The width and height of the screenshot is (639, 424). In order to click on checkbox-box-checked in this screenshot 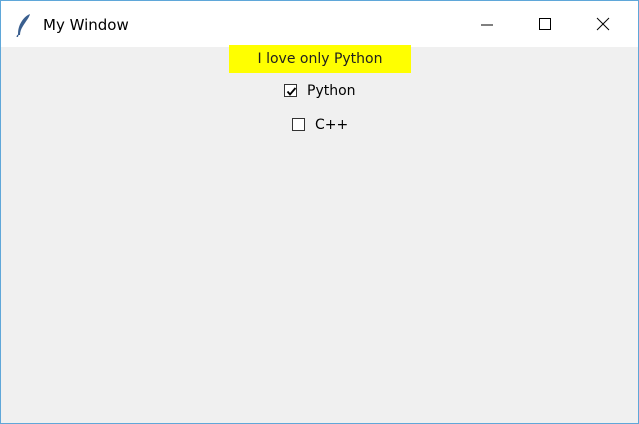, I will do `click(290, 90)`.